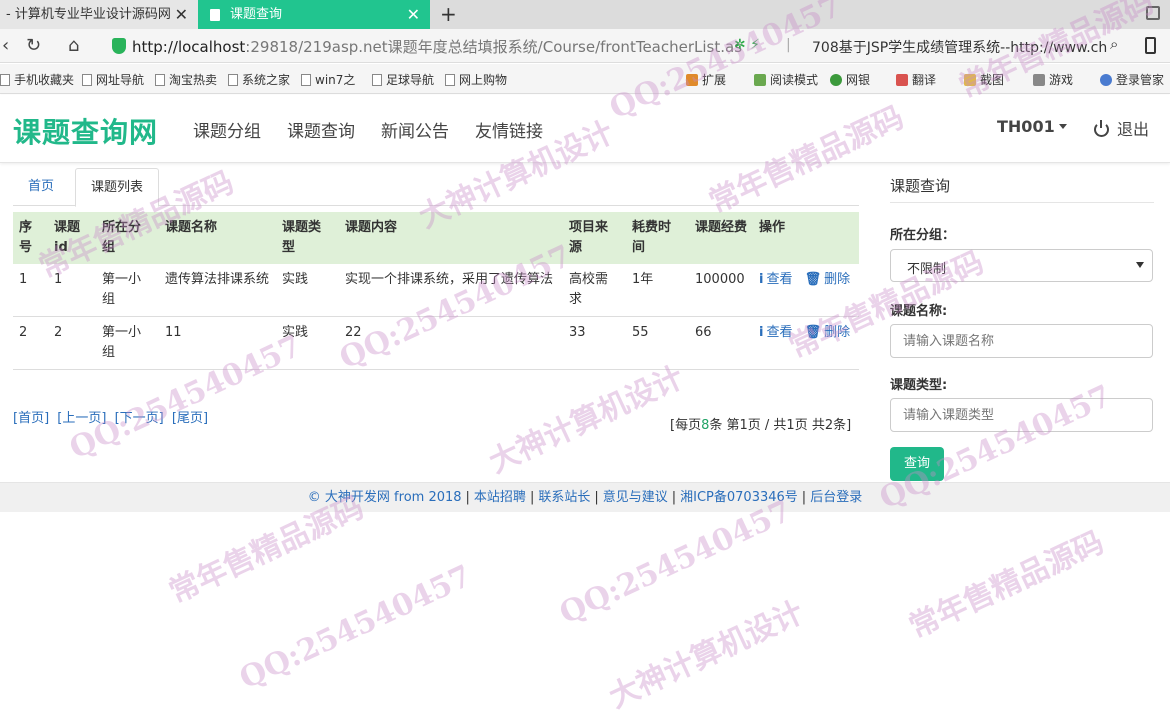 The height and width of the screenshot is (716, 1170). What do you see at coordinates (448, 14) in the screenshot?
I see `new-tab-button: +` at bounding box center [448, 14].